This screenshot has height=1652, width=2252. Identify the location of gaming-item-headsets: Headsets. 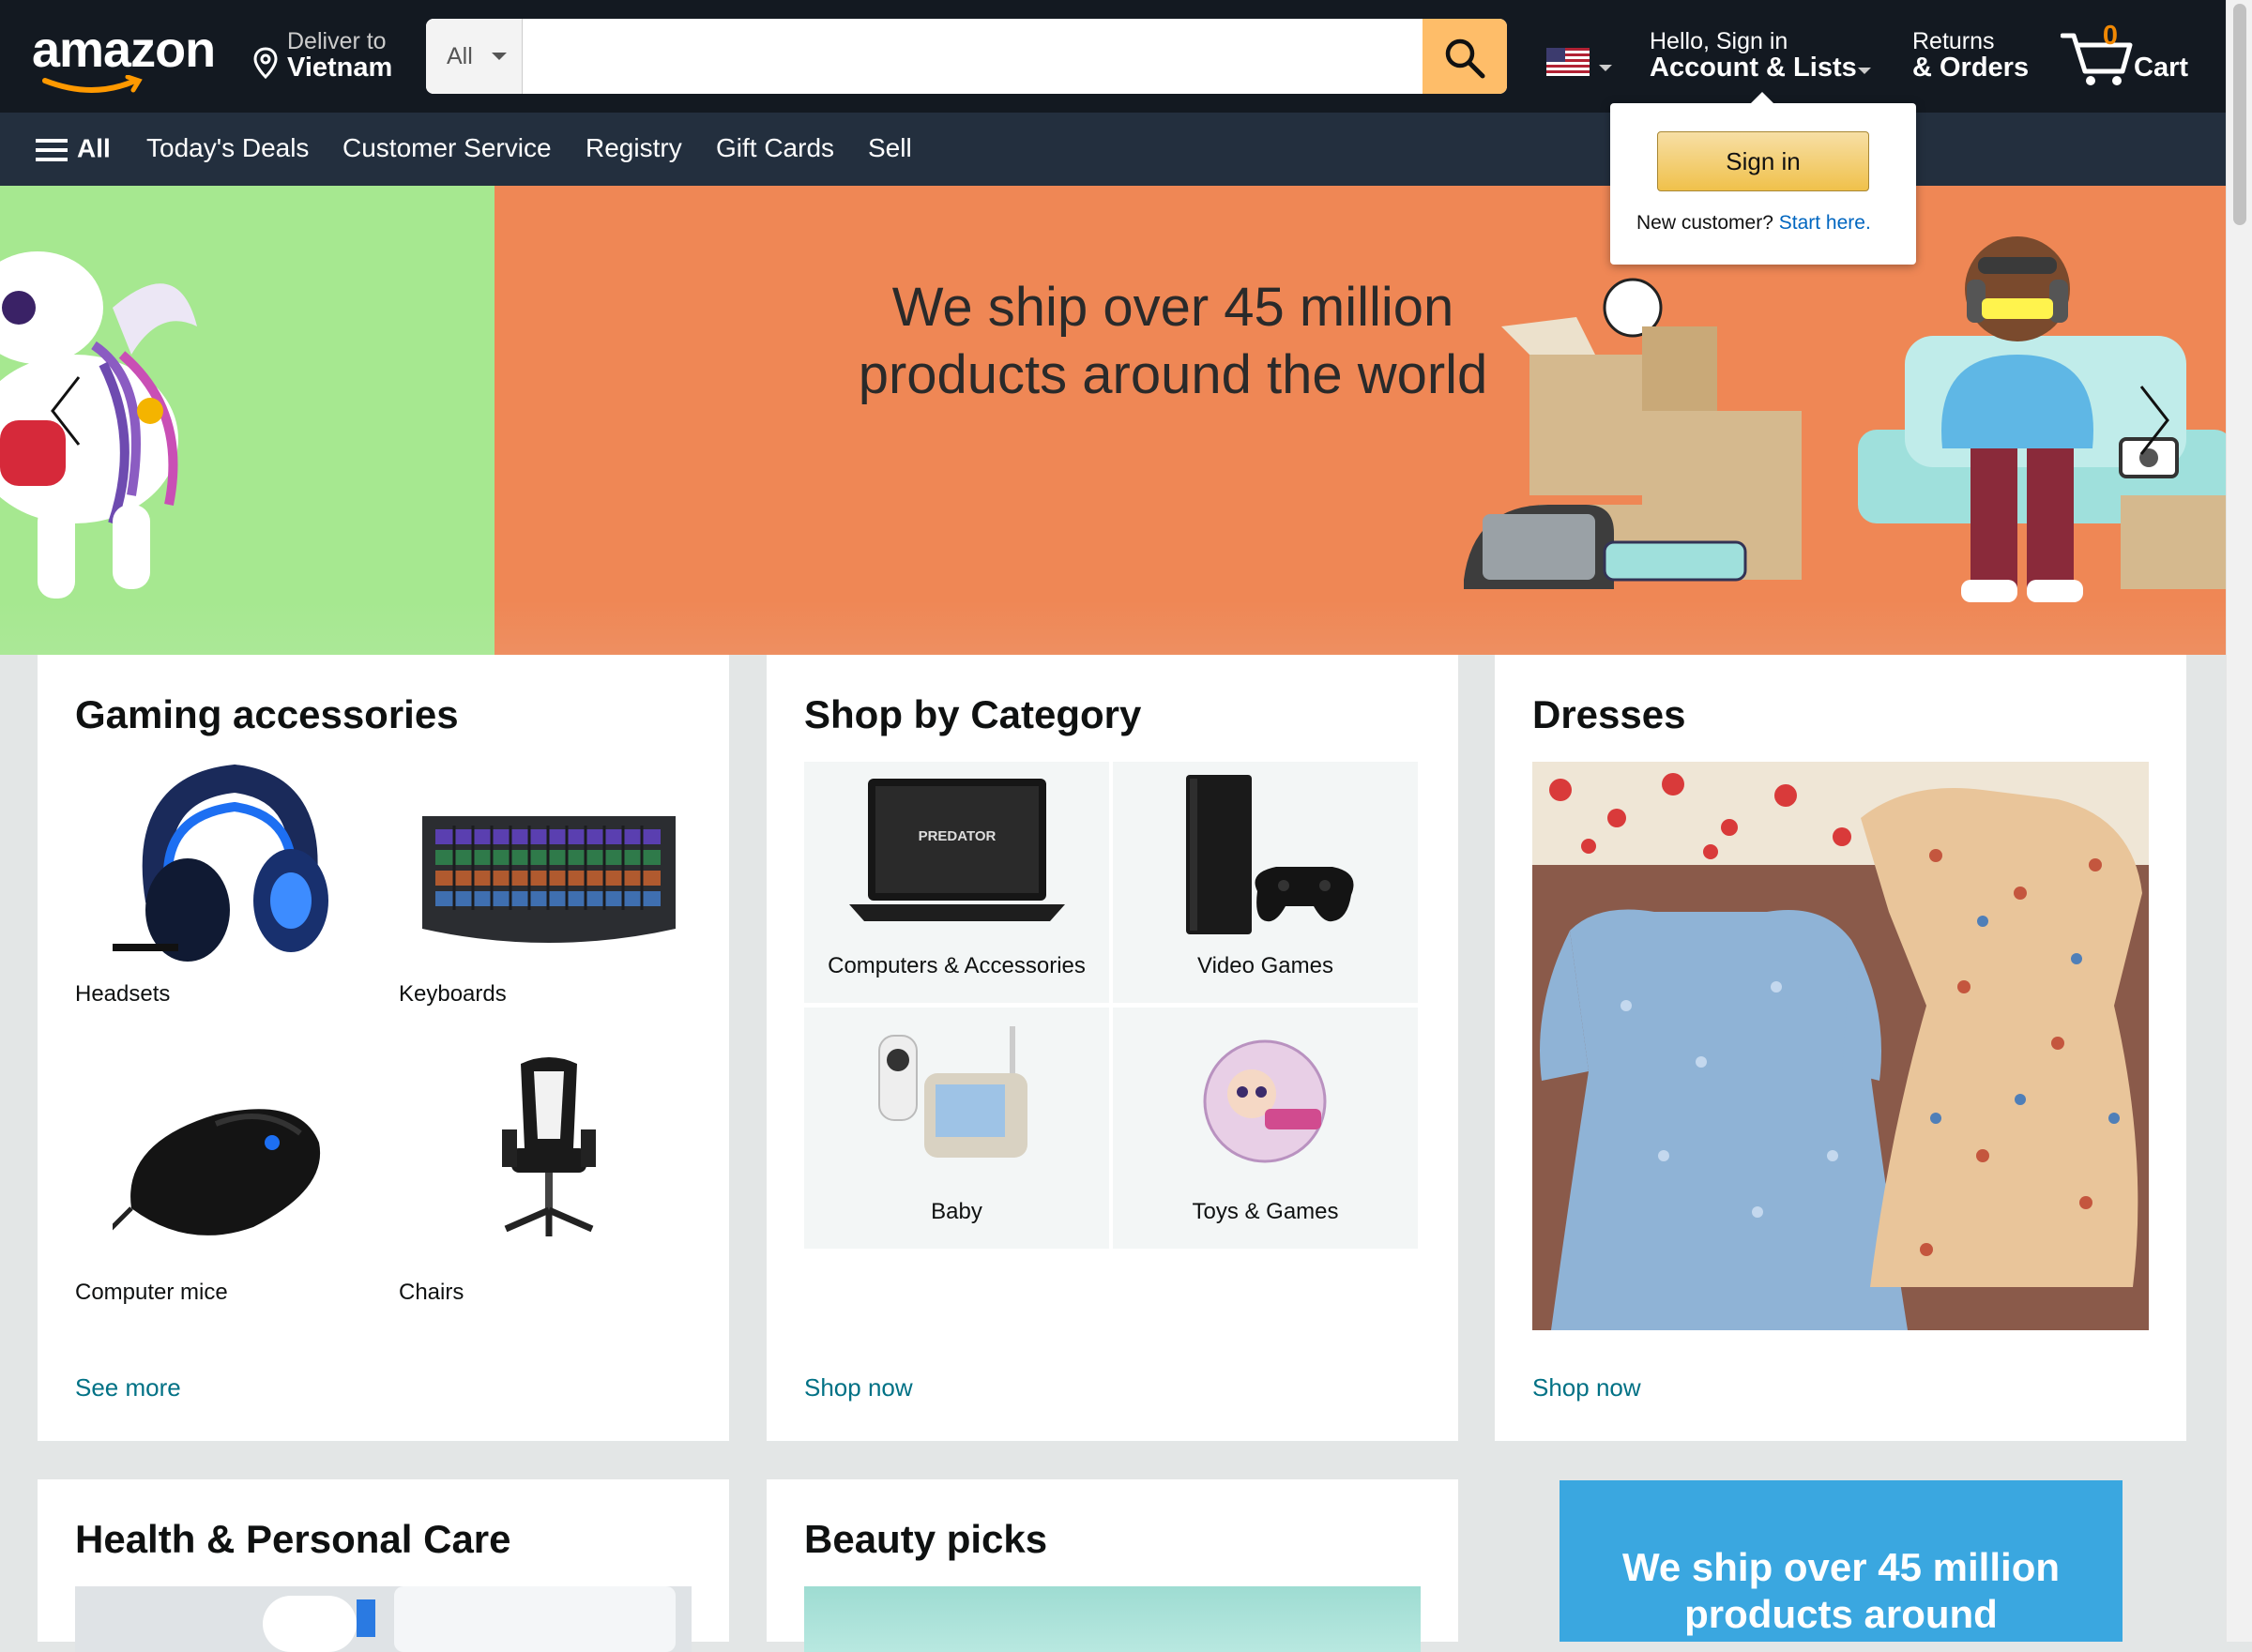
(225, 886).